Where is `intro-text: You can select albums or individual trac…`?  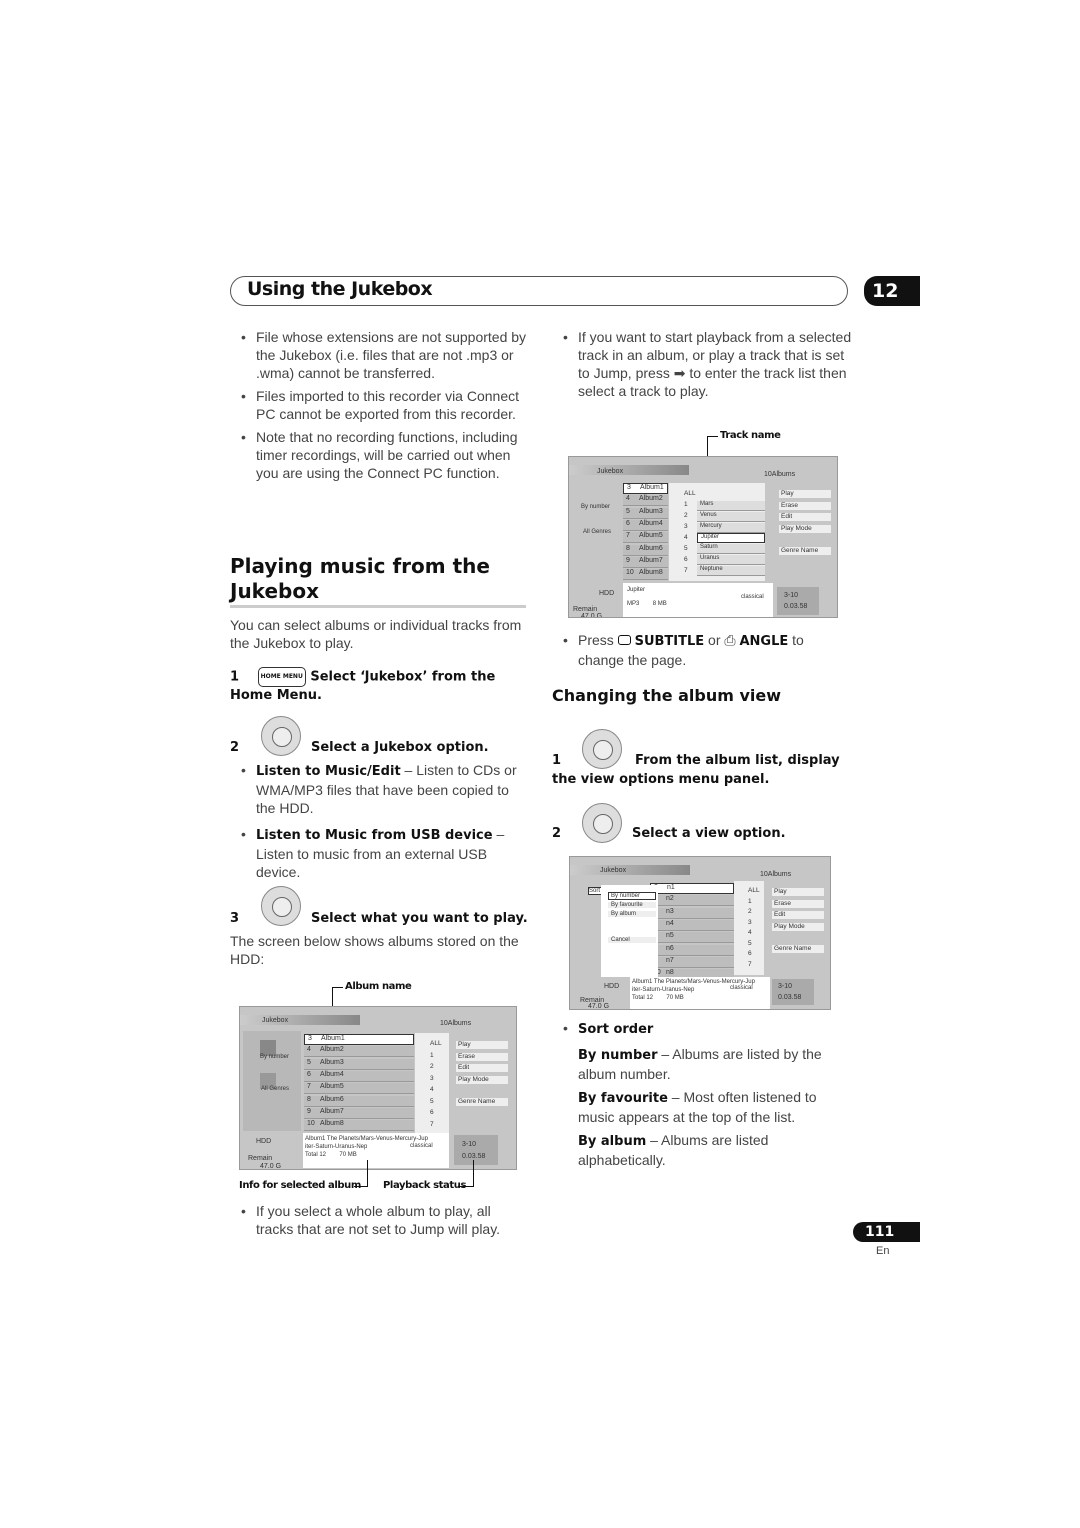
intro-text: You can select albums or individual trac… is located at coordinates (376, 634).